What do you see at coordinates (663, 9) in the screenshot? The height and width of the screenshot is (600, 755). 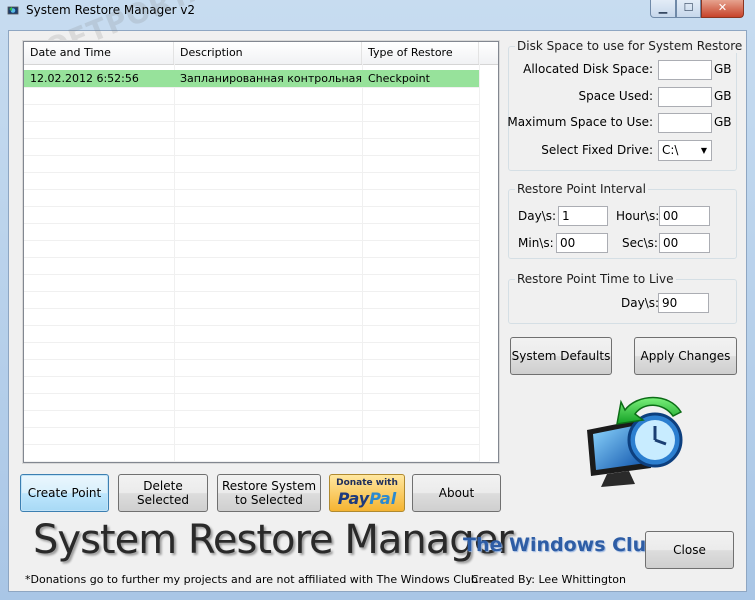 I see `minimize-button: ▁` at bounding box center [663, 9].